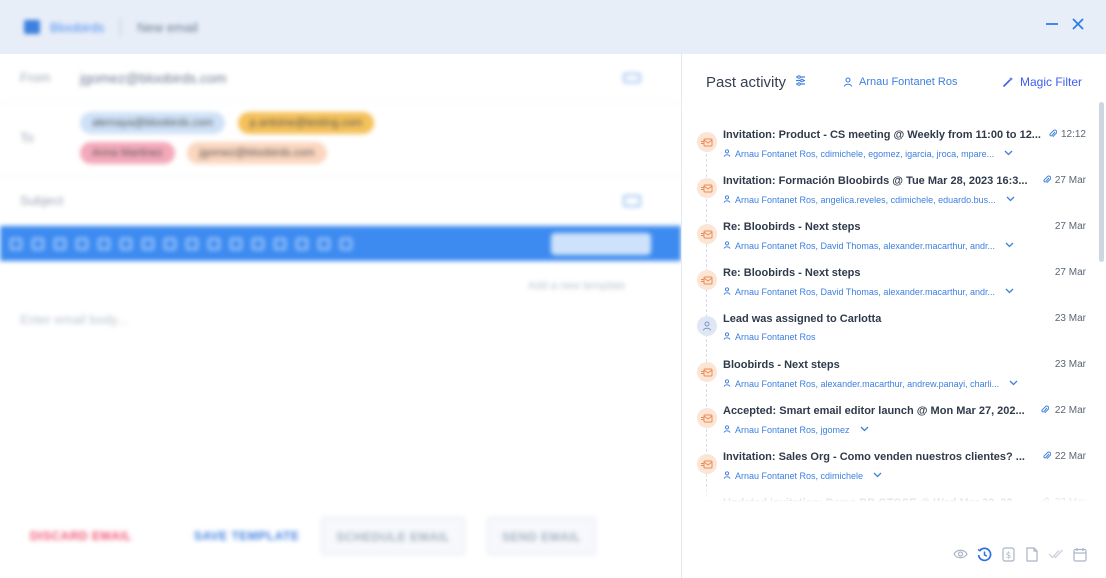 The image size is (1106, 578). I want to click on activity-scrollbar, so click(1101, 182).